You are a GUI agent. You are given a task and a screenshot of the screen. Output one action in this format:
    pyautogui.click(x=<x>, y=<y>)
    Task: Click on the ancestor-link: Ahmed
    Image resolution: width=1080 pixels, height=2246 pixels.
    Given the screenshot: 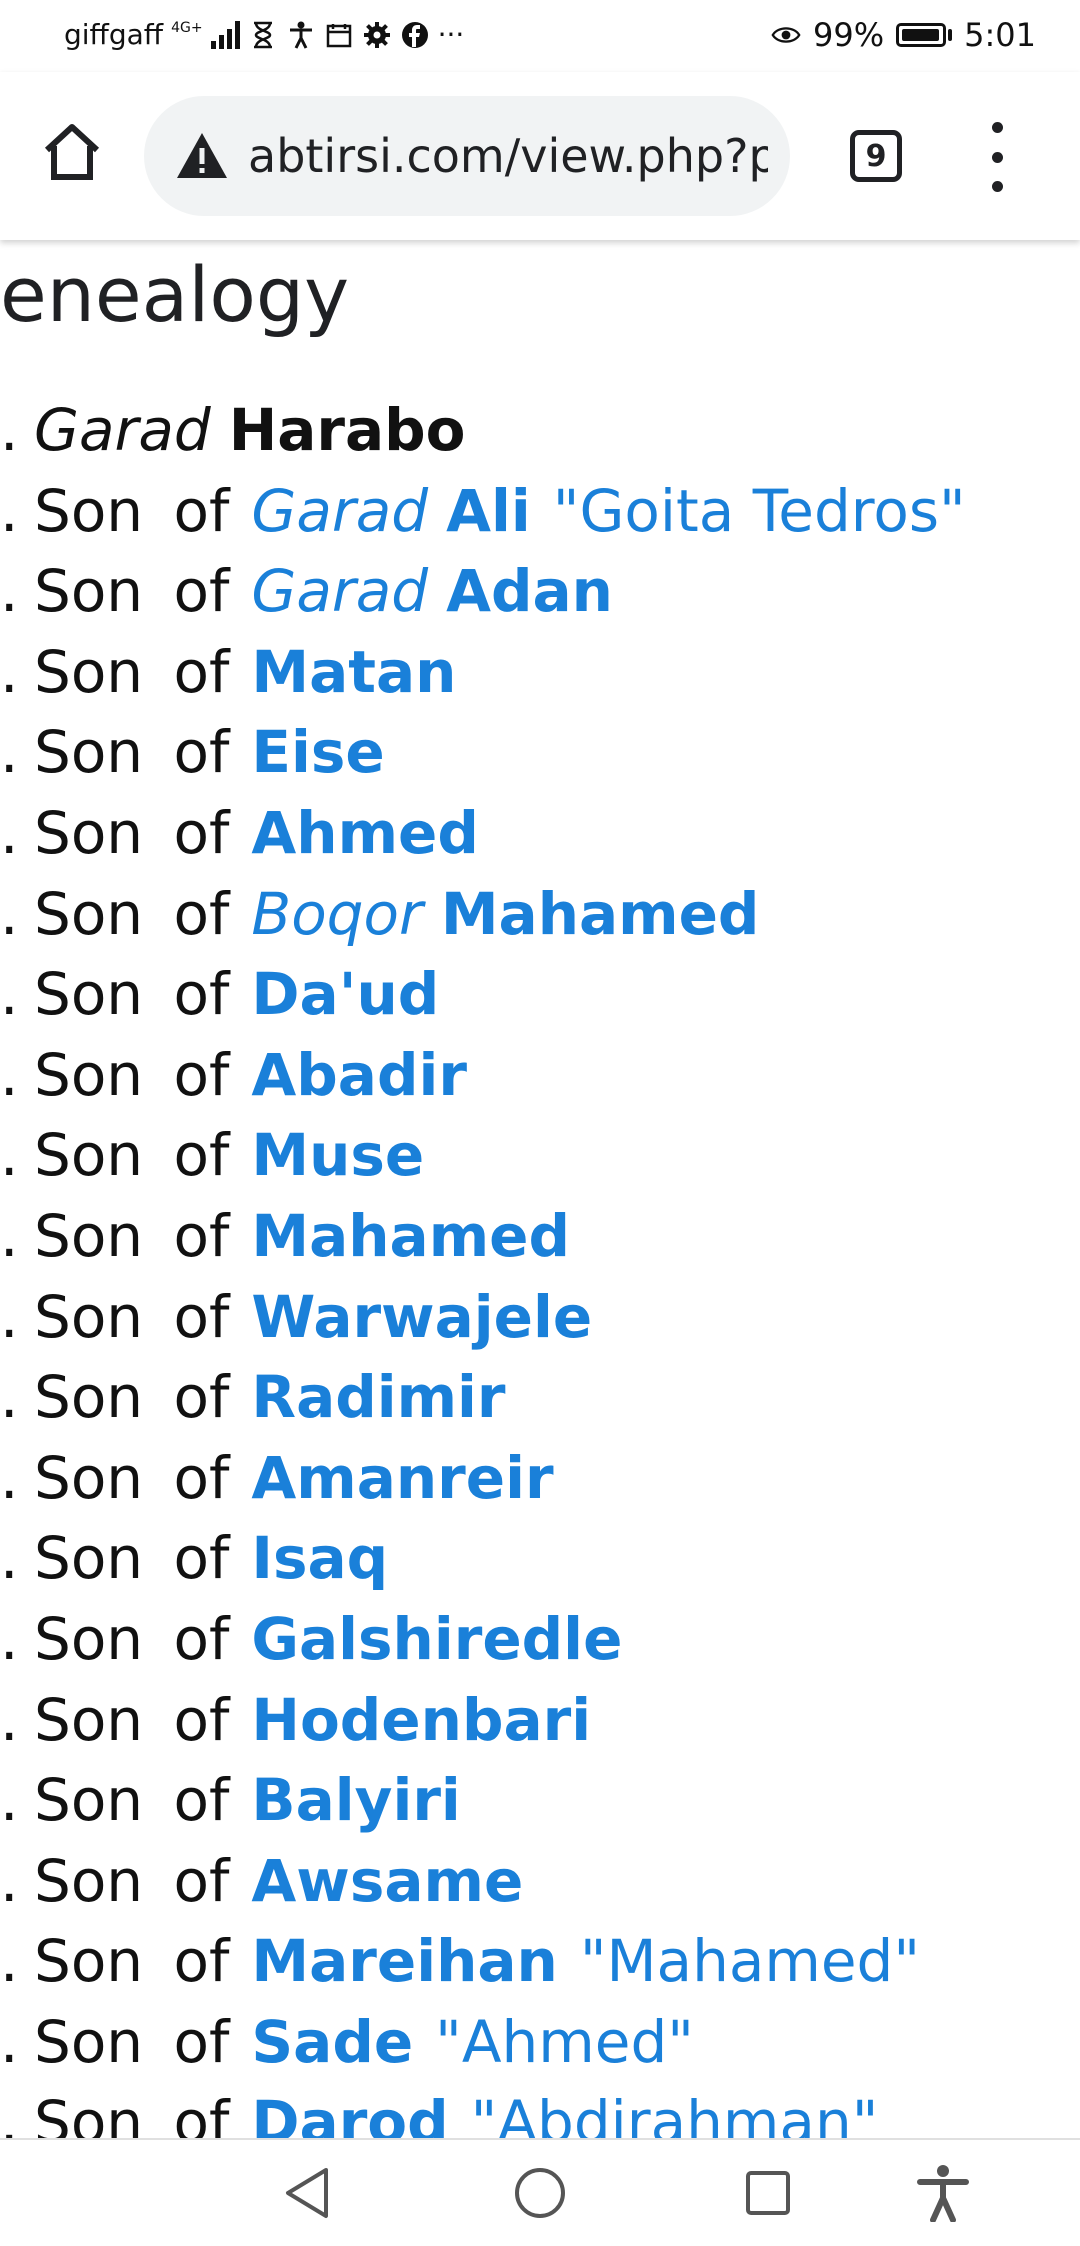 What is the action you would take?
    pyautogui.click(x=364, y=833)
    